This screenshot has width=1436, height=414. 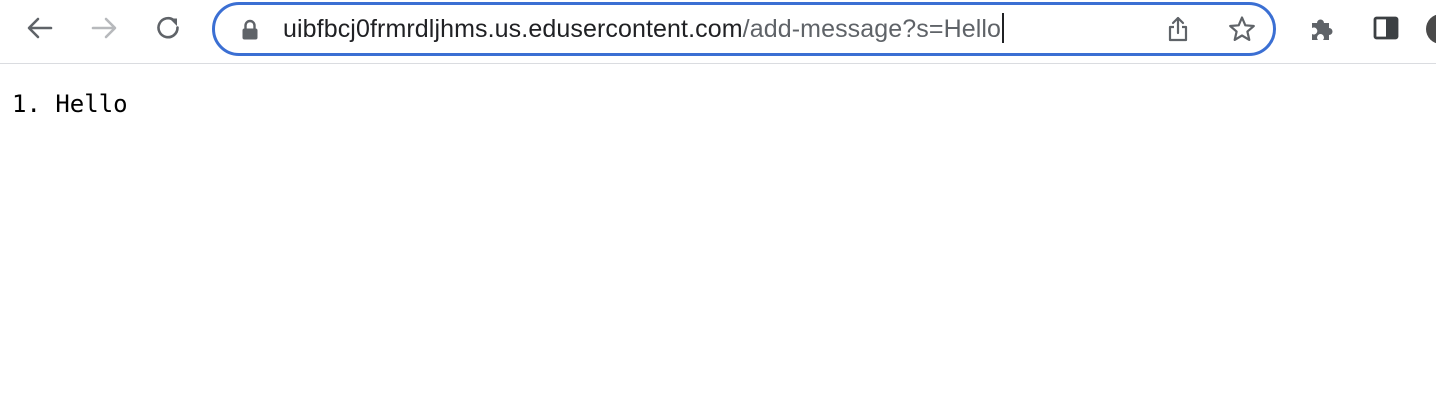 I want to click on url-host: uibfbcj0frmrdljhms.us.edusercontent.com, so click(x=513, y=29).